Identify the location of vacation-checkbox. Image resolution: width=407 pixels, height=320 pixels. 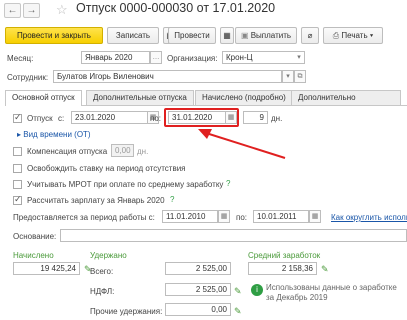
(17, 117).